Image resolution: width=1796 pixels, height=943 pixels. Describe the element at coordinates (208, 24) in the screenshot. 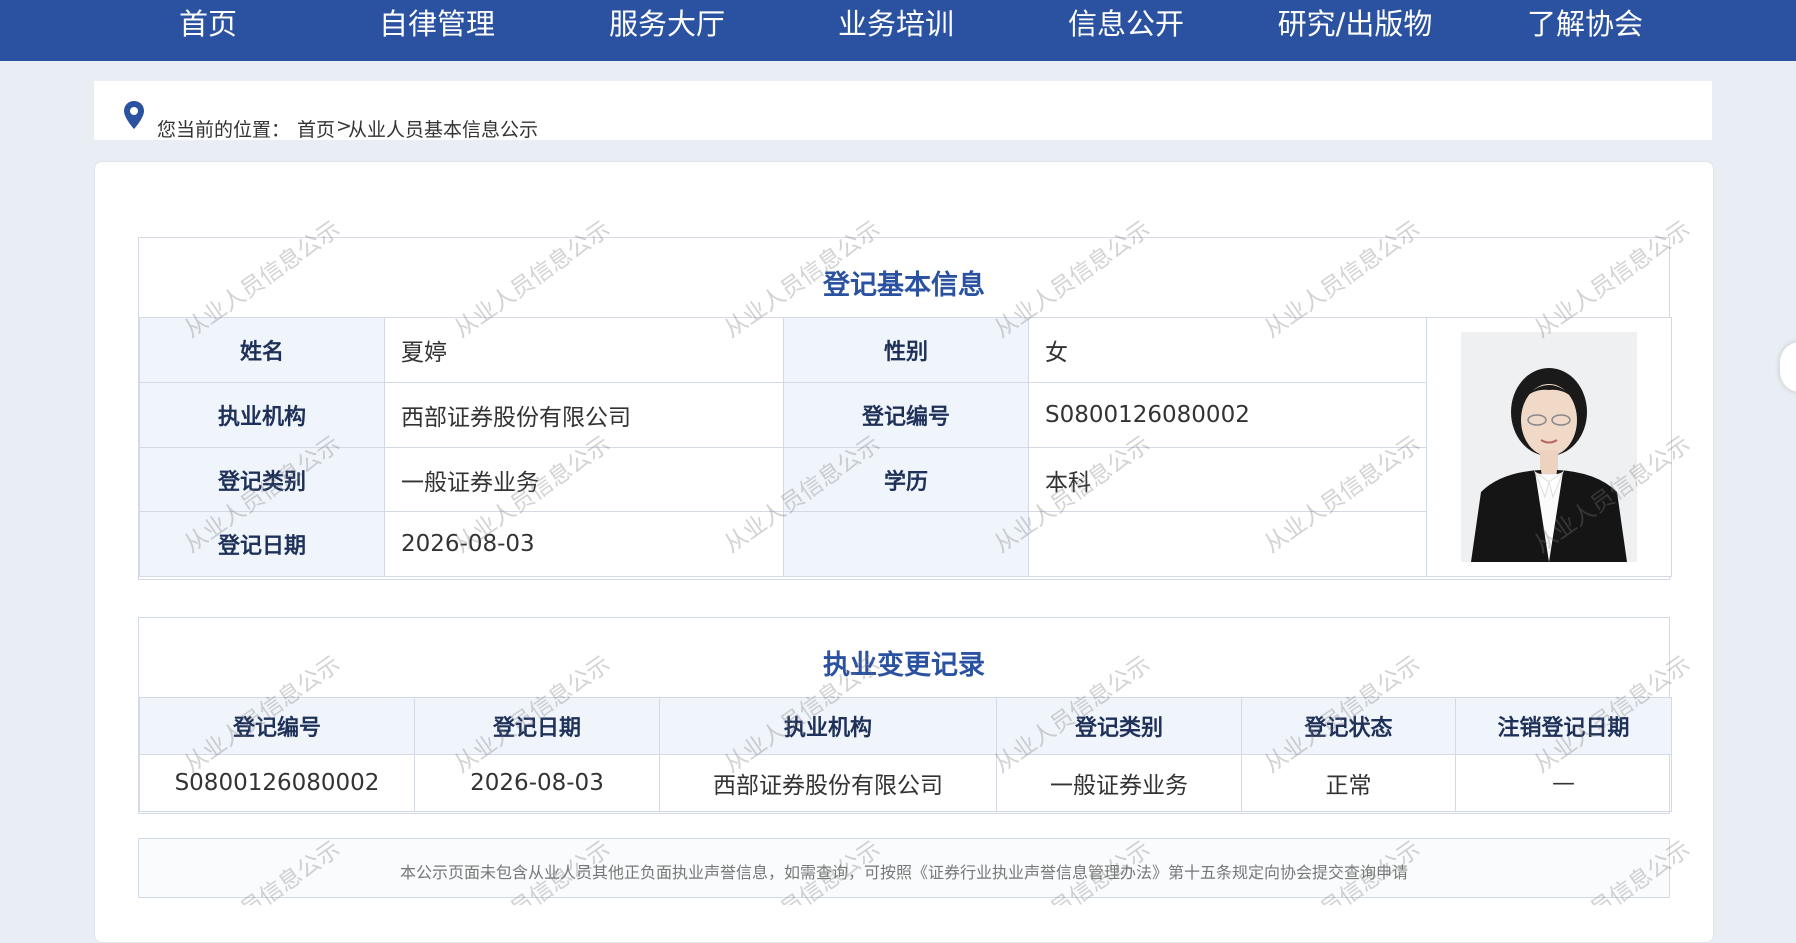

I see `nav-item-home: 首页` at that location.